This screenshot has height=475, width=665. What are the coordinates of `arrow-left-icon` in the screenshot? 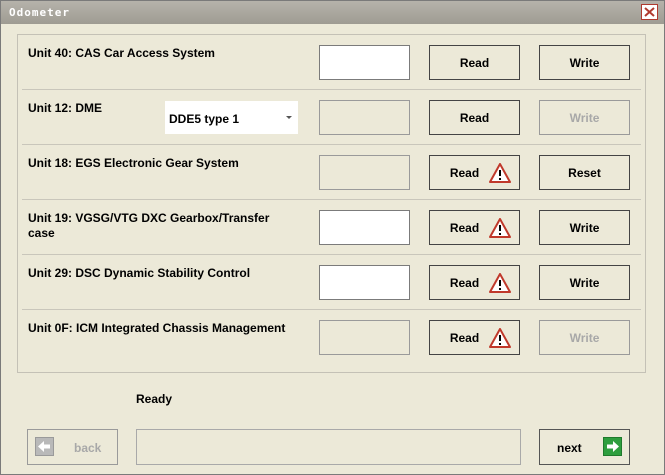 It's located at (44, 446).